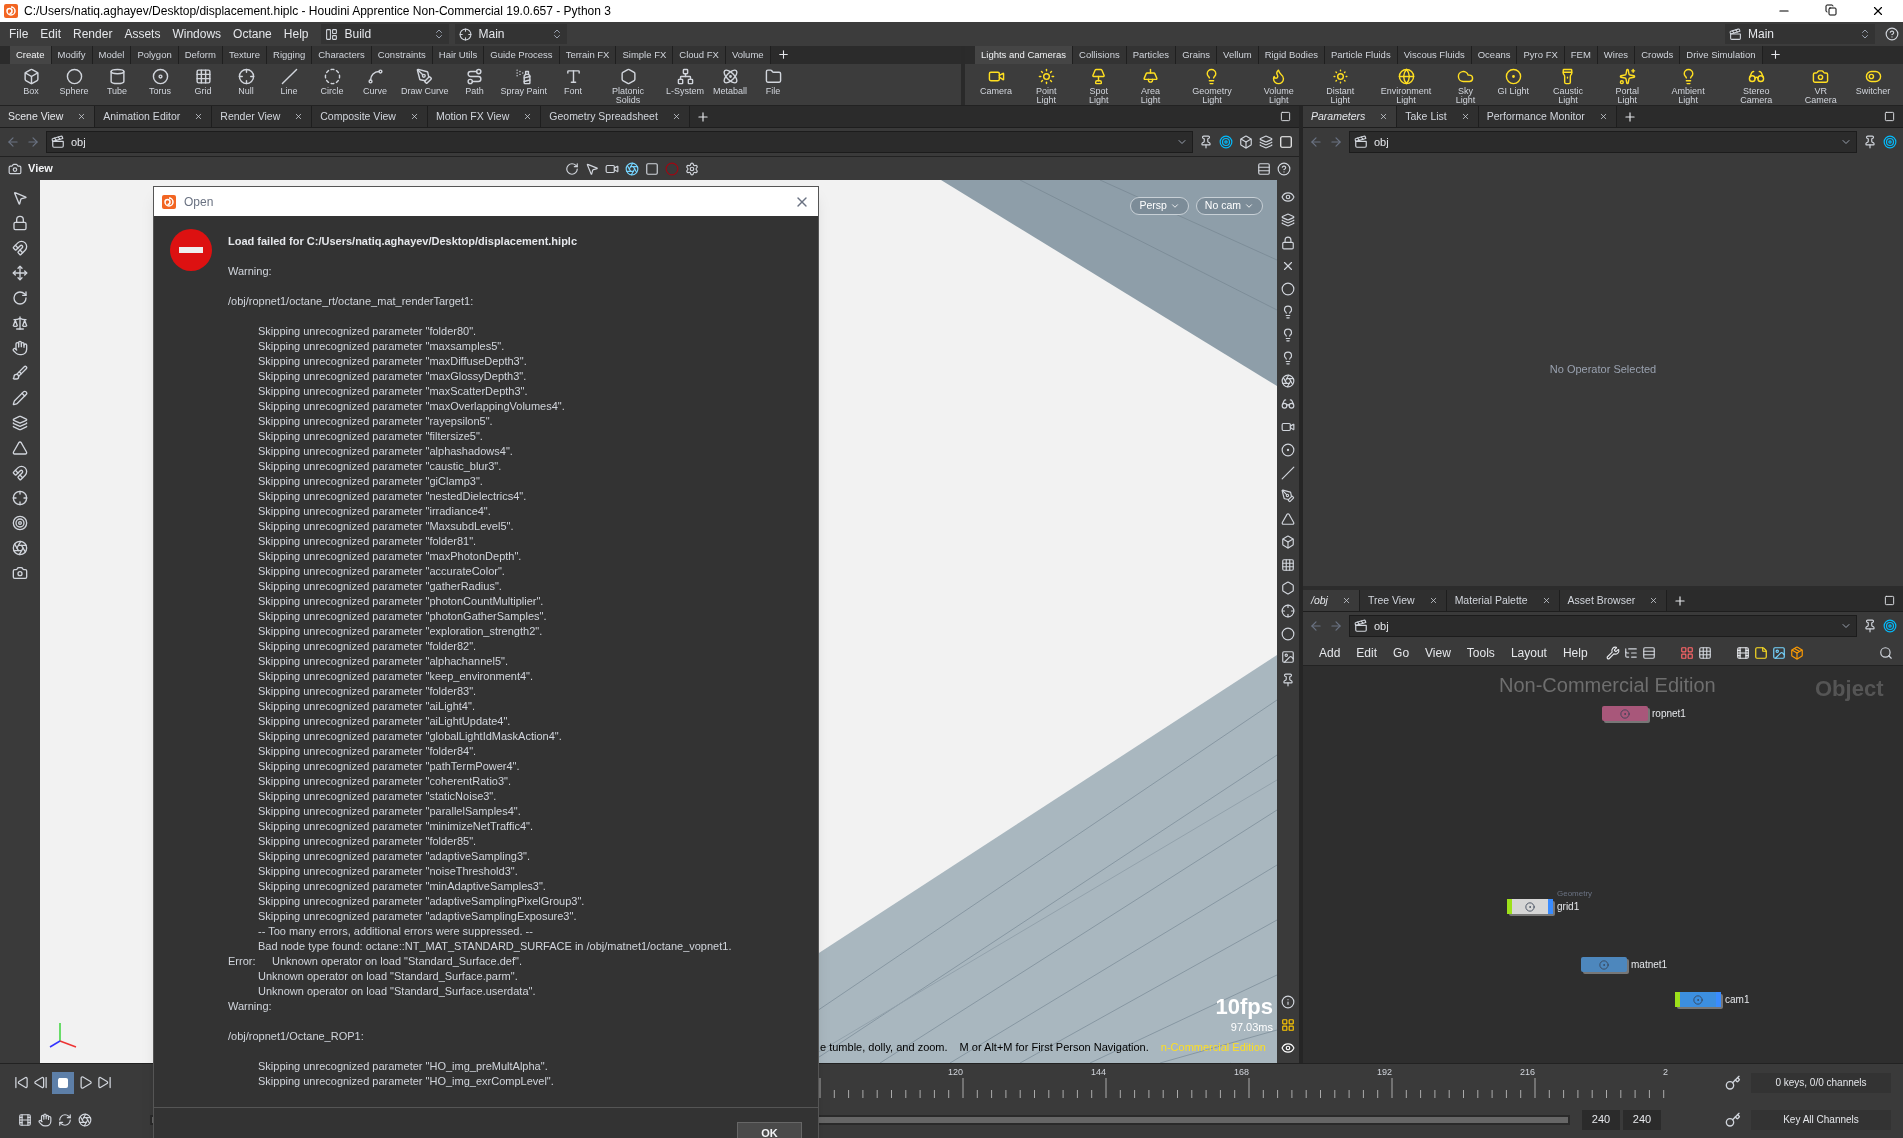  I want to click on pane-tab: Scene View, so click(48, 116).